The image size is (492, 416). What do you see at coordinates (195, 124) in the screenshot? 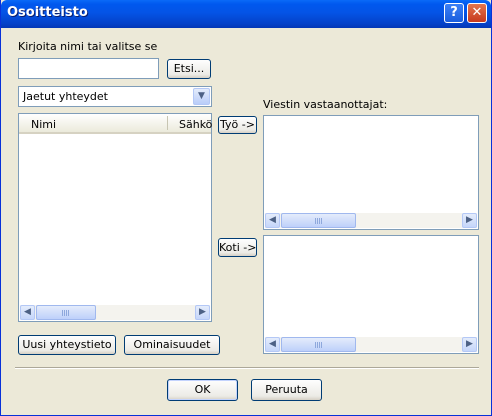
I see `column-email: Sähkö` at bounding box center [195, 124].